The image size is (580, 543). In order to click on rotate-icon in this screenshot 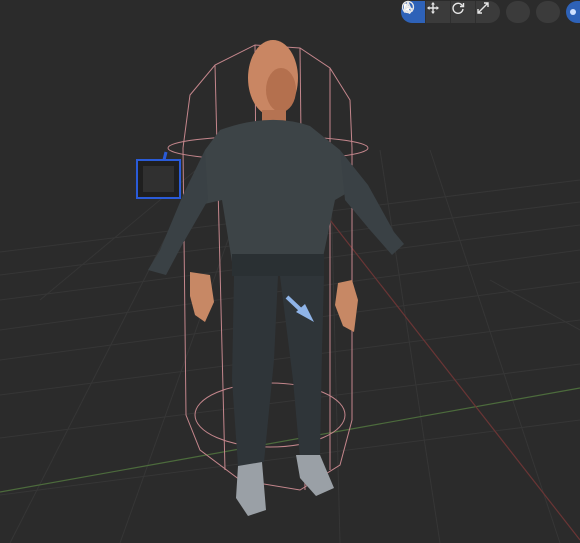, I will do `click(458, 8)`.